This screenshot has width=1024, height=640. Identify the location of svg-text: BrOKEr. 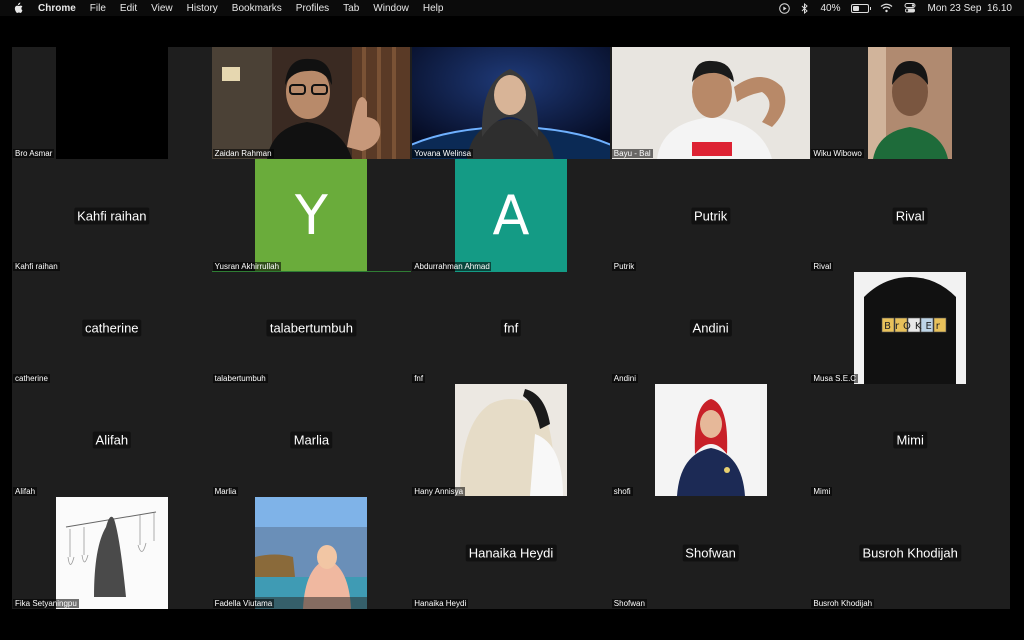
(914, 326).